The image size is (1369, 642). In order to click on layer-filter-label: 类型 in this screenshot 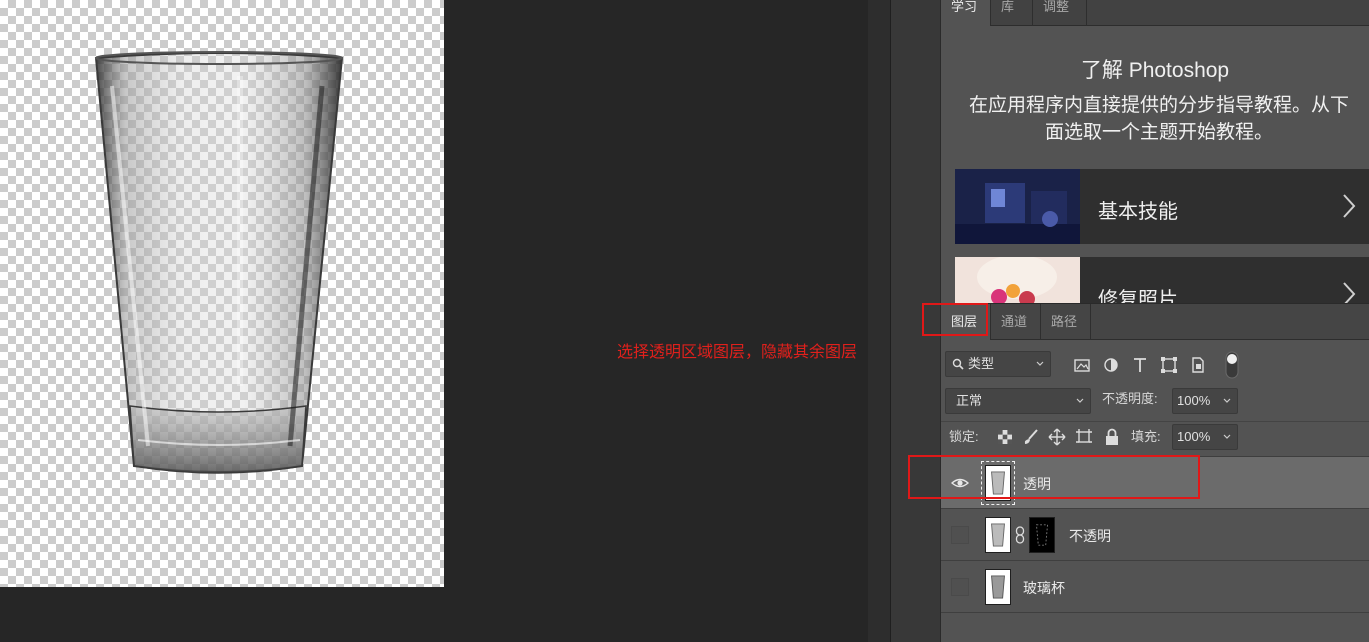, I will do `click(981, 363)`.